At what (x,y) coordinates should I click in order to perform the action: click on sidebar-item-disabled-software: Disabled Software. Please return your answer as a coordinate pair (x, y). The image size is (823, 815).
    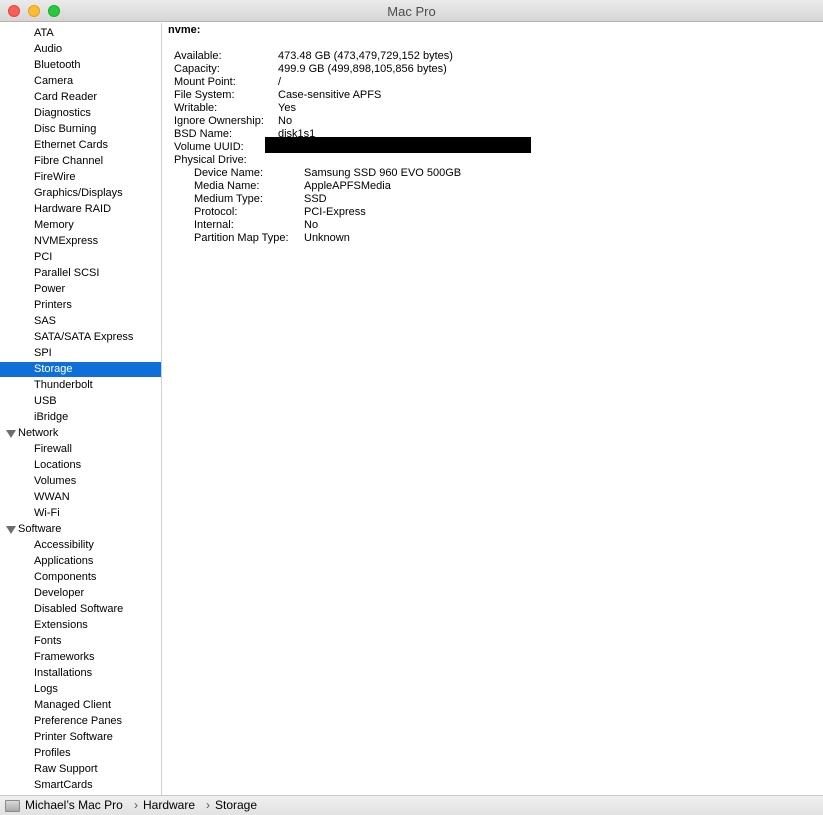
    Looking at the image, I should click on (80, 609).